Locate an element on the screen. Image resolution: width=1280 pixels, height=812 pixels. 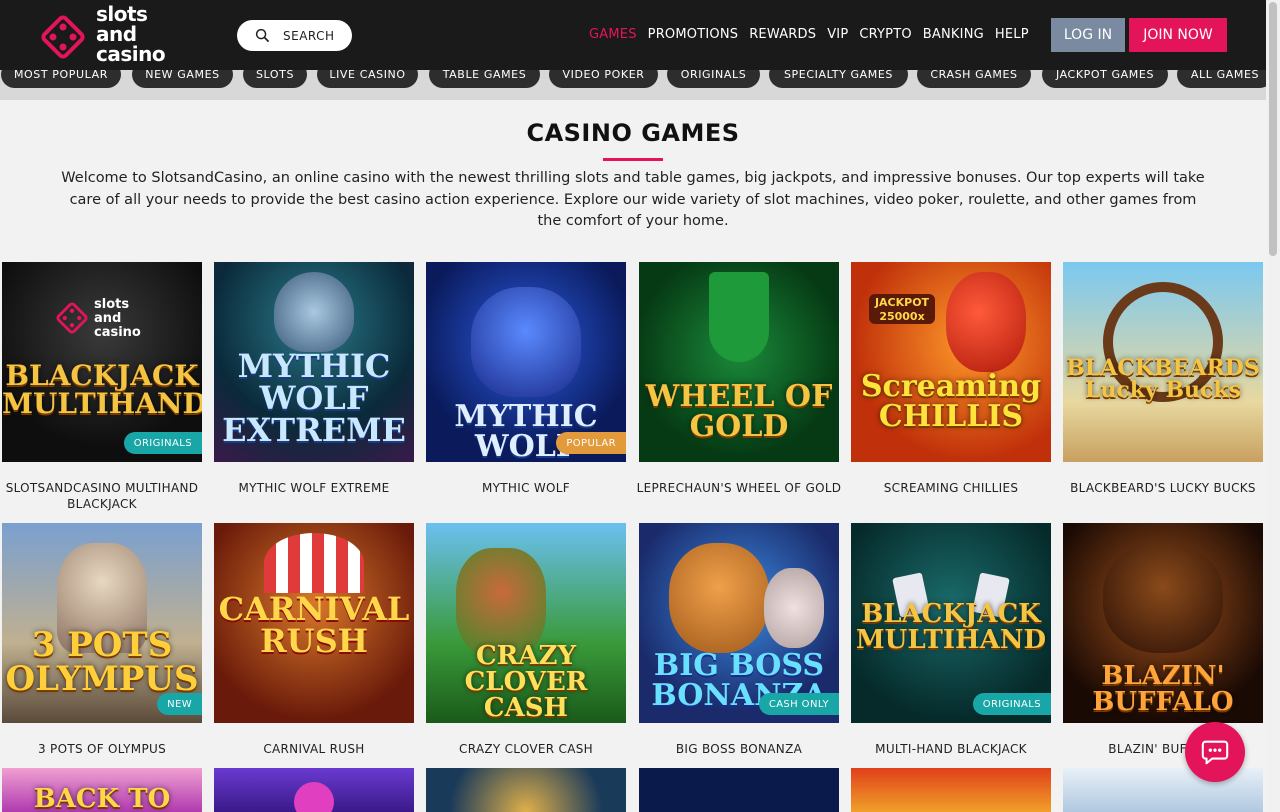
logo-wordmark: slots and casino is located at coordinates (131, 34).